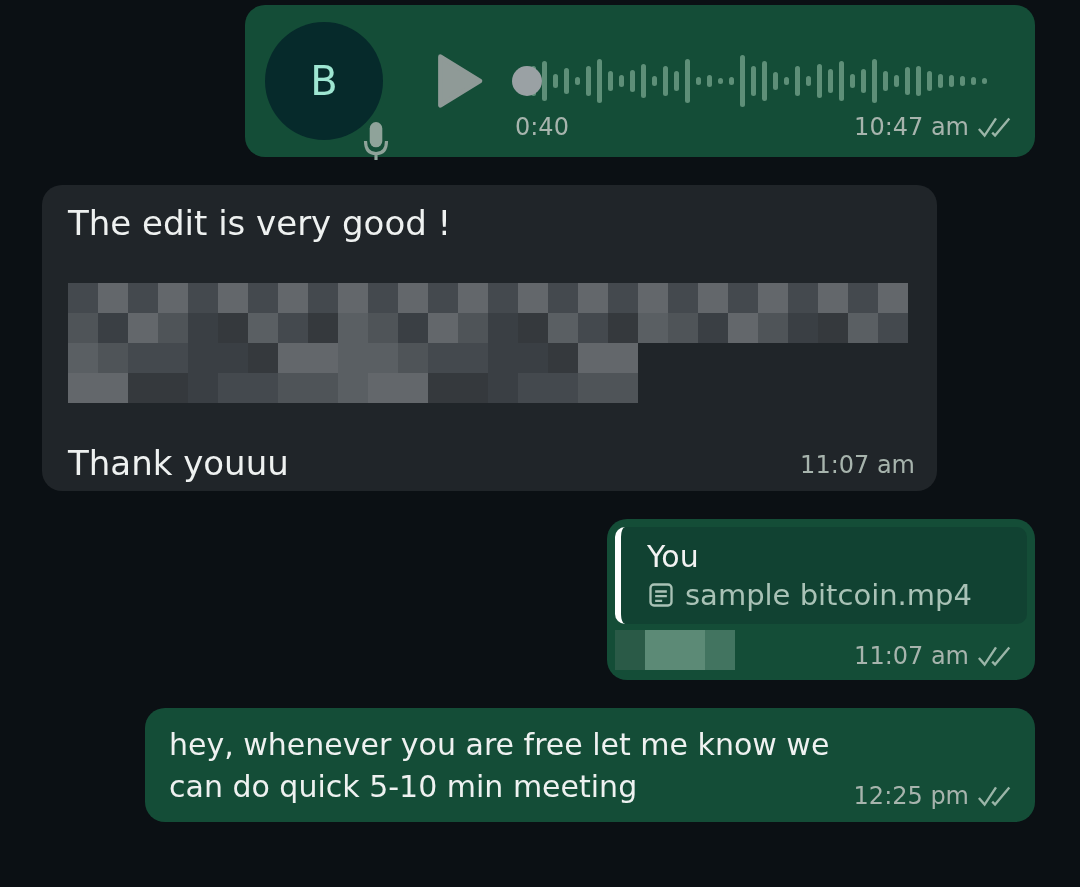 This screenshot has height=887, width=1080. What do you see at coordinates (821, 575) in the screenshot?
I see `quoted-message: You sample bitcoin.mp4` at bounding box center [821, 575].